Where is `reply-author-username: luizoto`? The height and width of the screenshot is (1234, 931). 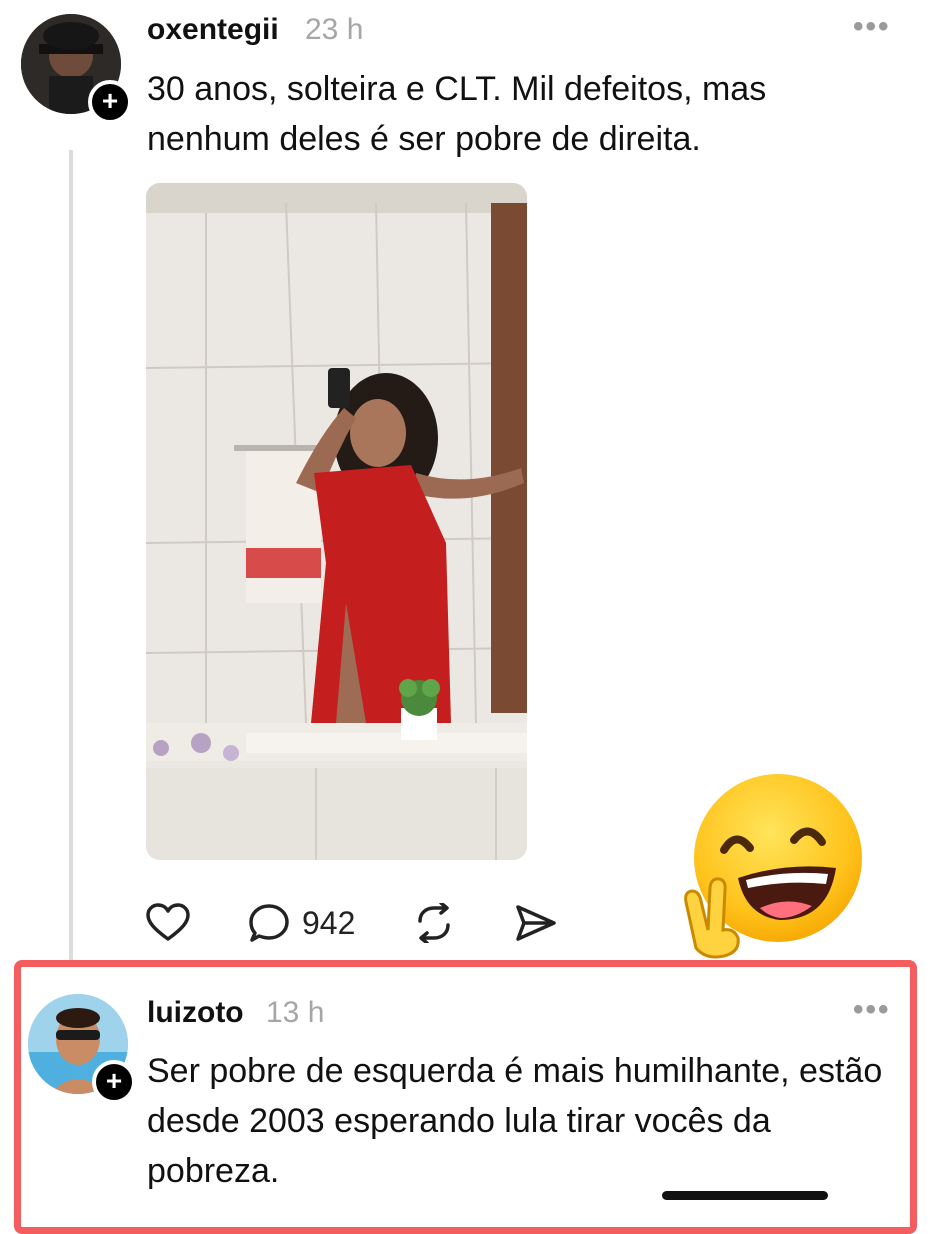
reply-author-username: luizoto is located at coordinates (195, 1013).